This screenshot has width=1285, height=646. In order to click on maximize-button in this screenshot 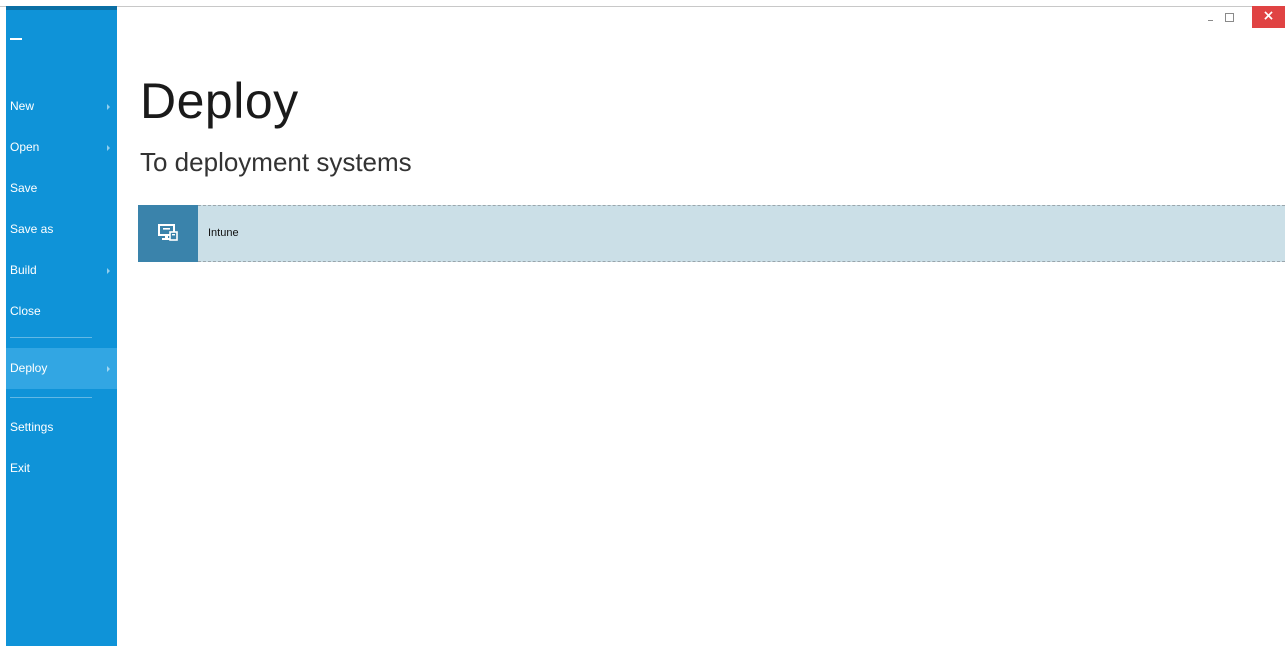, I will do `click(1229, 17)`.